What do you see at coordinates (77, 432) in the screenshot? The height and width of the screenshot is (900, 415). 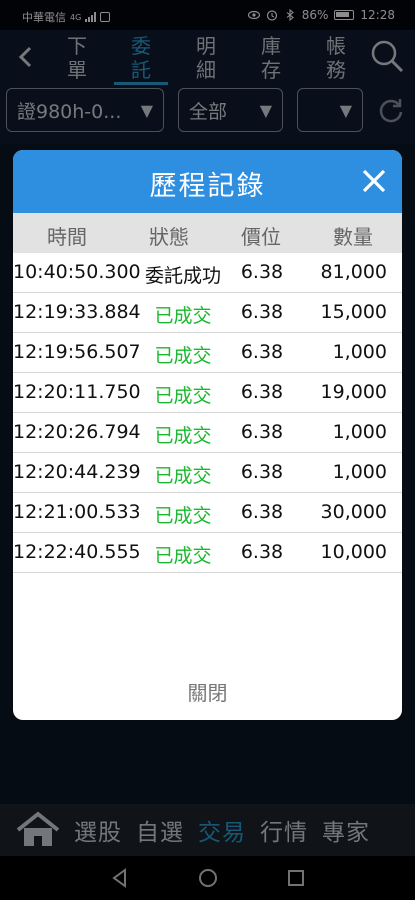 I see `cell-time: 12:20:26.794` at bounding box center [77, 432].